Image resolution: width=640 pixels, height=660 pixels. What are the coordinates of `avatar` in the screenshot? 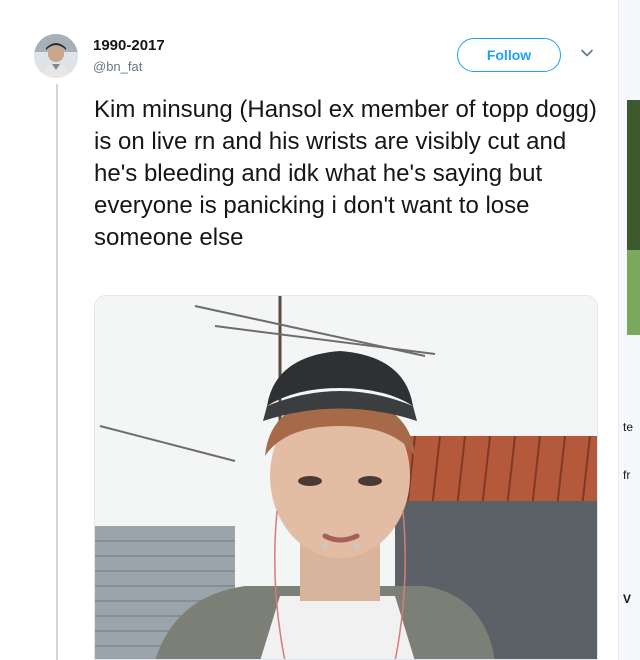 It's located at (56, 56).